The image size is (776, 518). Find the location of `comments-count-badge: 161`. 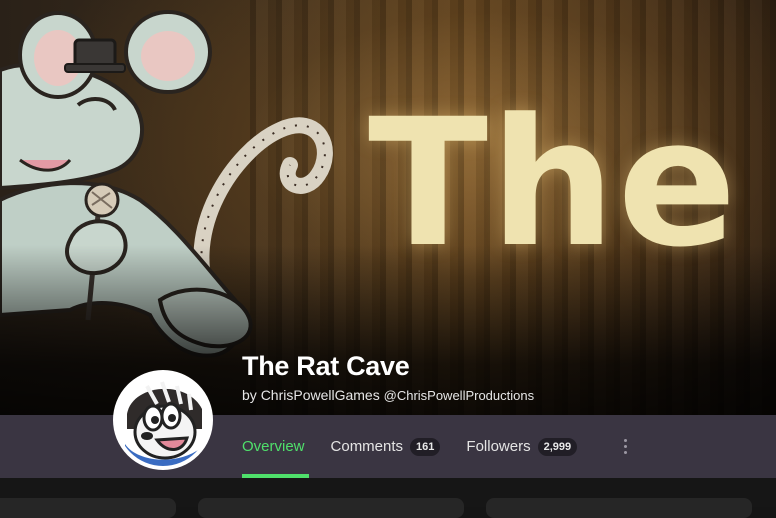

comments-count-badge: 161 is located at coordinates (425, 446).